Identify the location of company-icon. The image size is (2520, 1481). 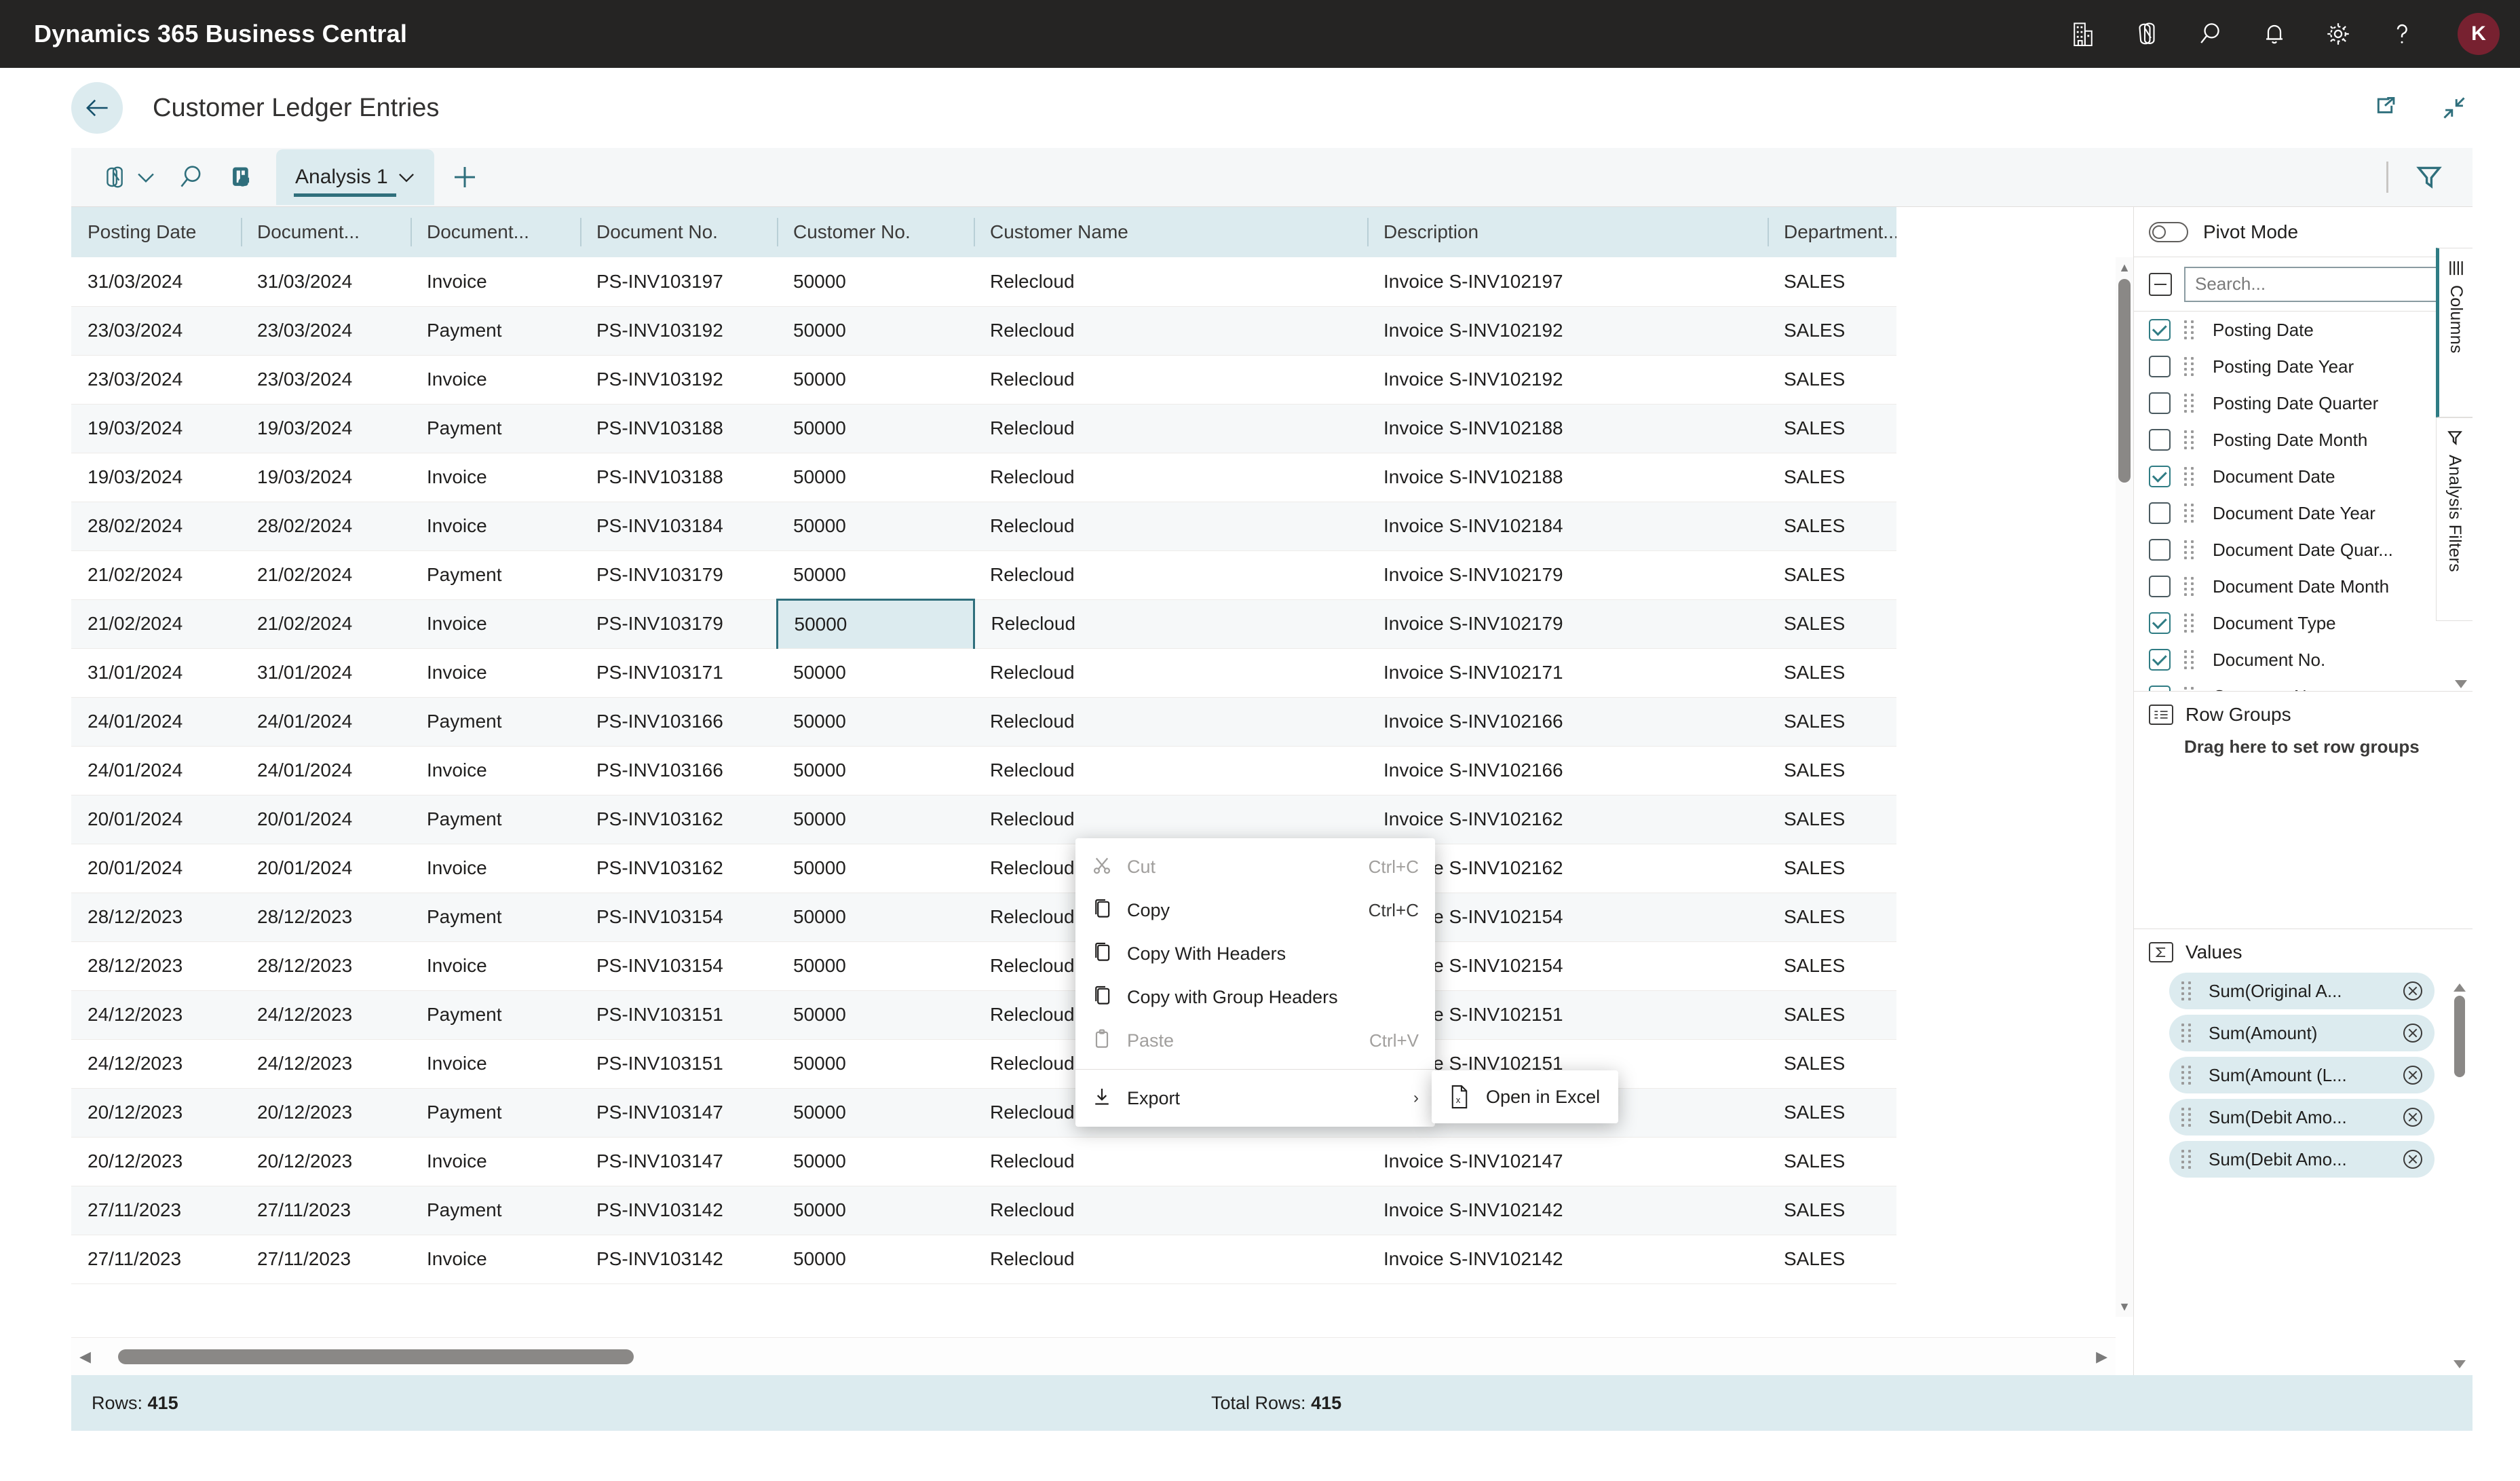
(2083, 34).